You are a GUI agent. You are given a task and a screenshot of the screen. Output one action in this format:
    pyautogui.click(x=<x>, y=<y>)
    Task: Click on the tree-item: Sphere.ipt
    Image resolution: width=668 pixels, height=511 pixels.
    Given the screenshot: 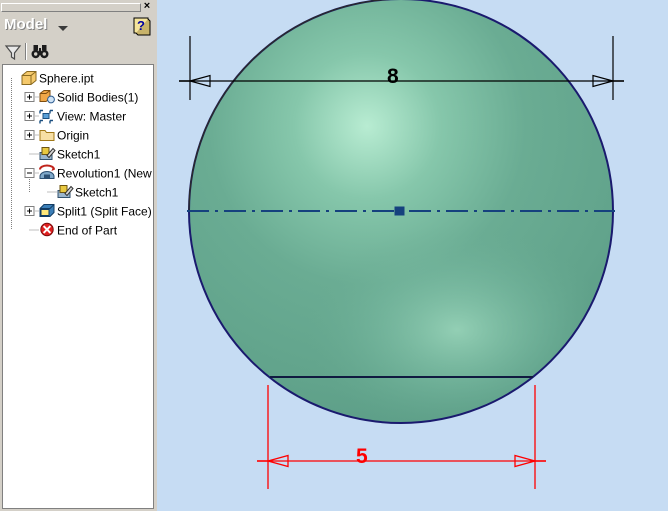 What is the action you would take?
    pyautogui.click(x=57, y=78)
    